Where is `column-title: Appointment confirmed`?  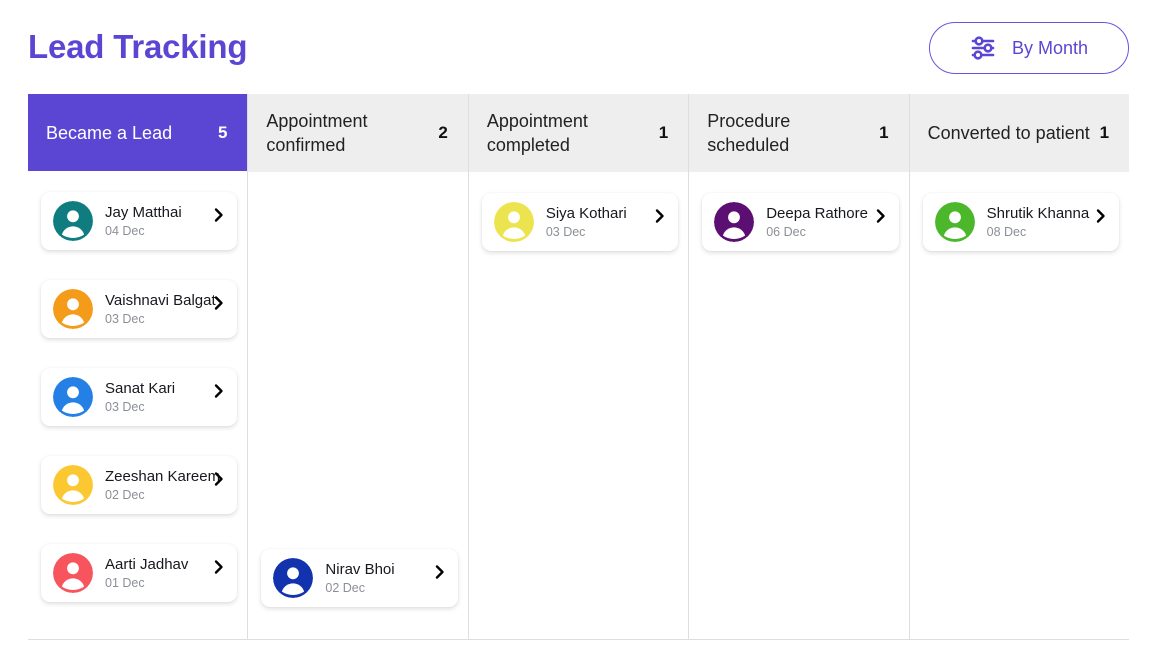
column-title: Appointment confirmed is located at coordinates (317, 133).